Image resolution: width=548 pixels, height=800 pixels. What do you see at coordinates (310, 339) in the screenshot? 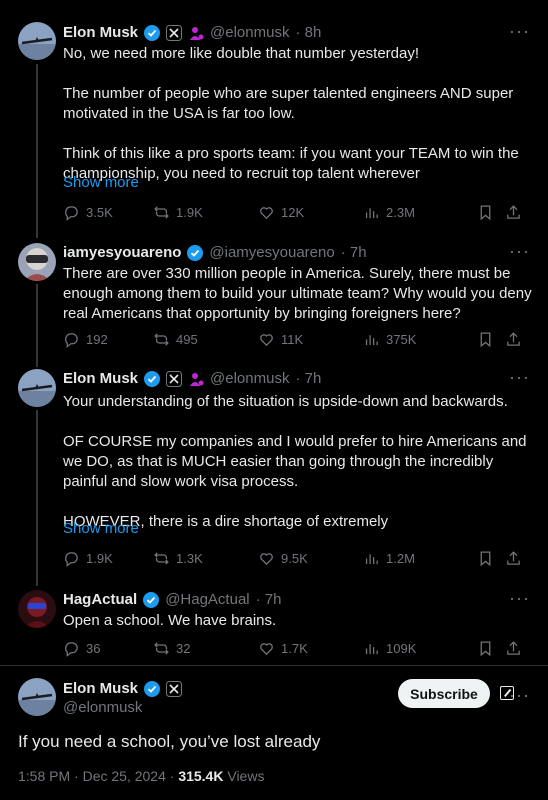
I see `like-button: 11K` at bounding box center [310, 339].